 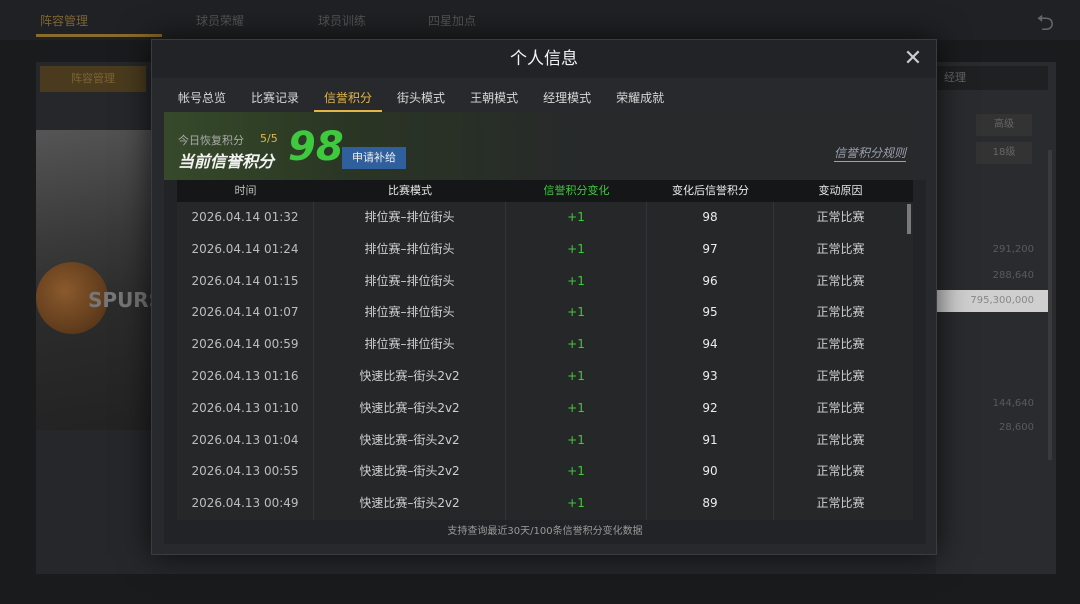 I want to click on cell-after: 97, so click(x=710, y=249).